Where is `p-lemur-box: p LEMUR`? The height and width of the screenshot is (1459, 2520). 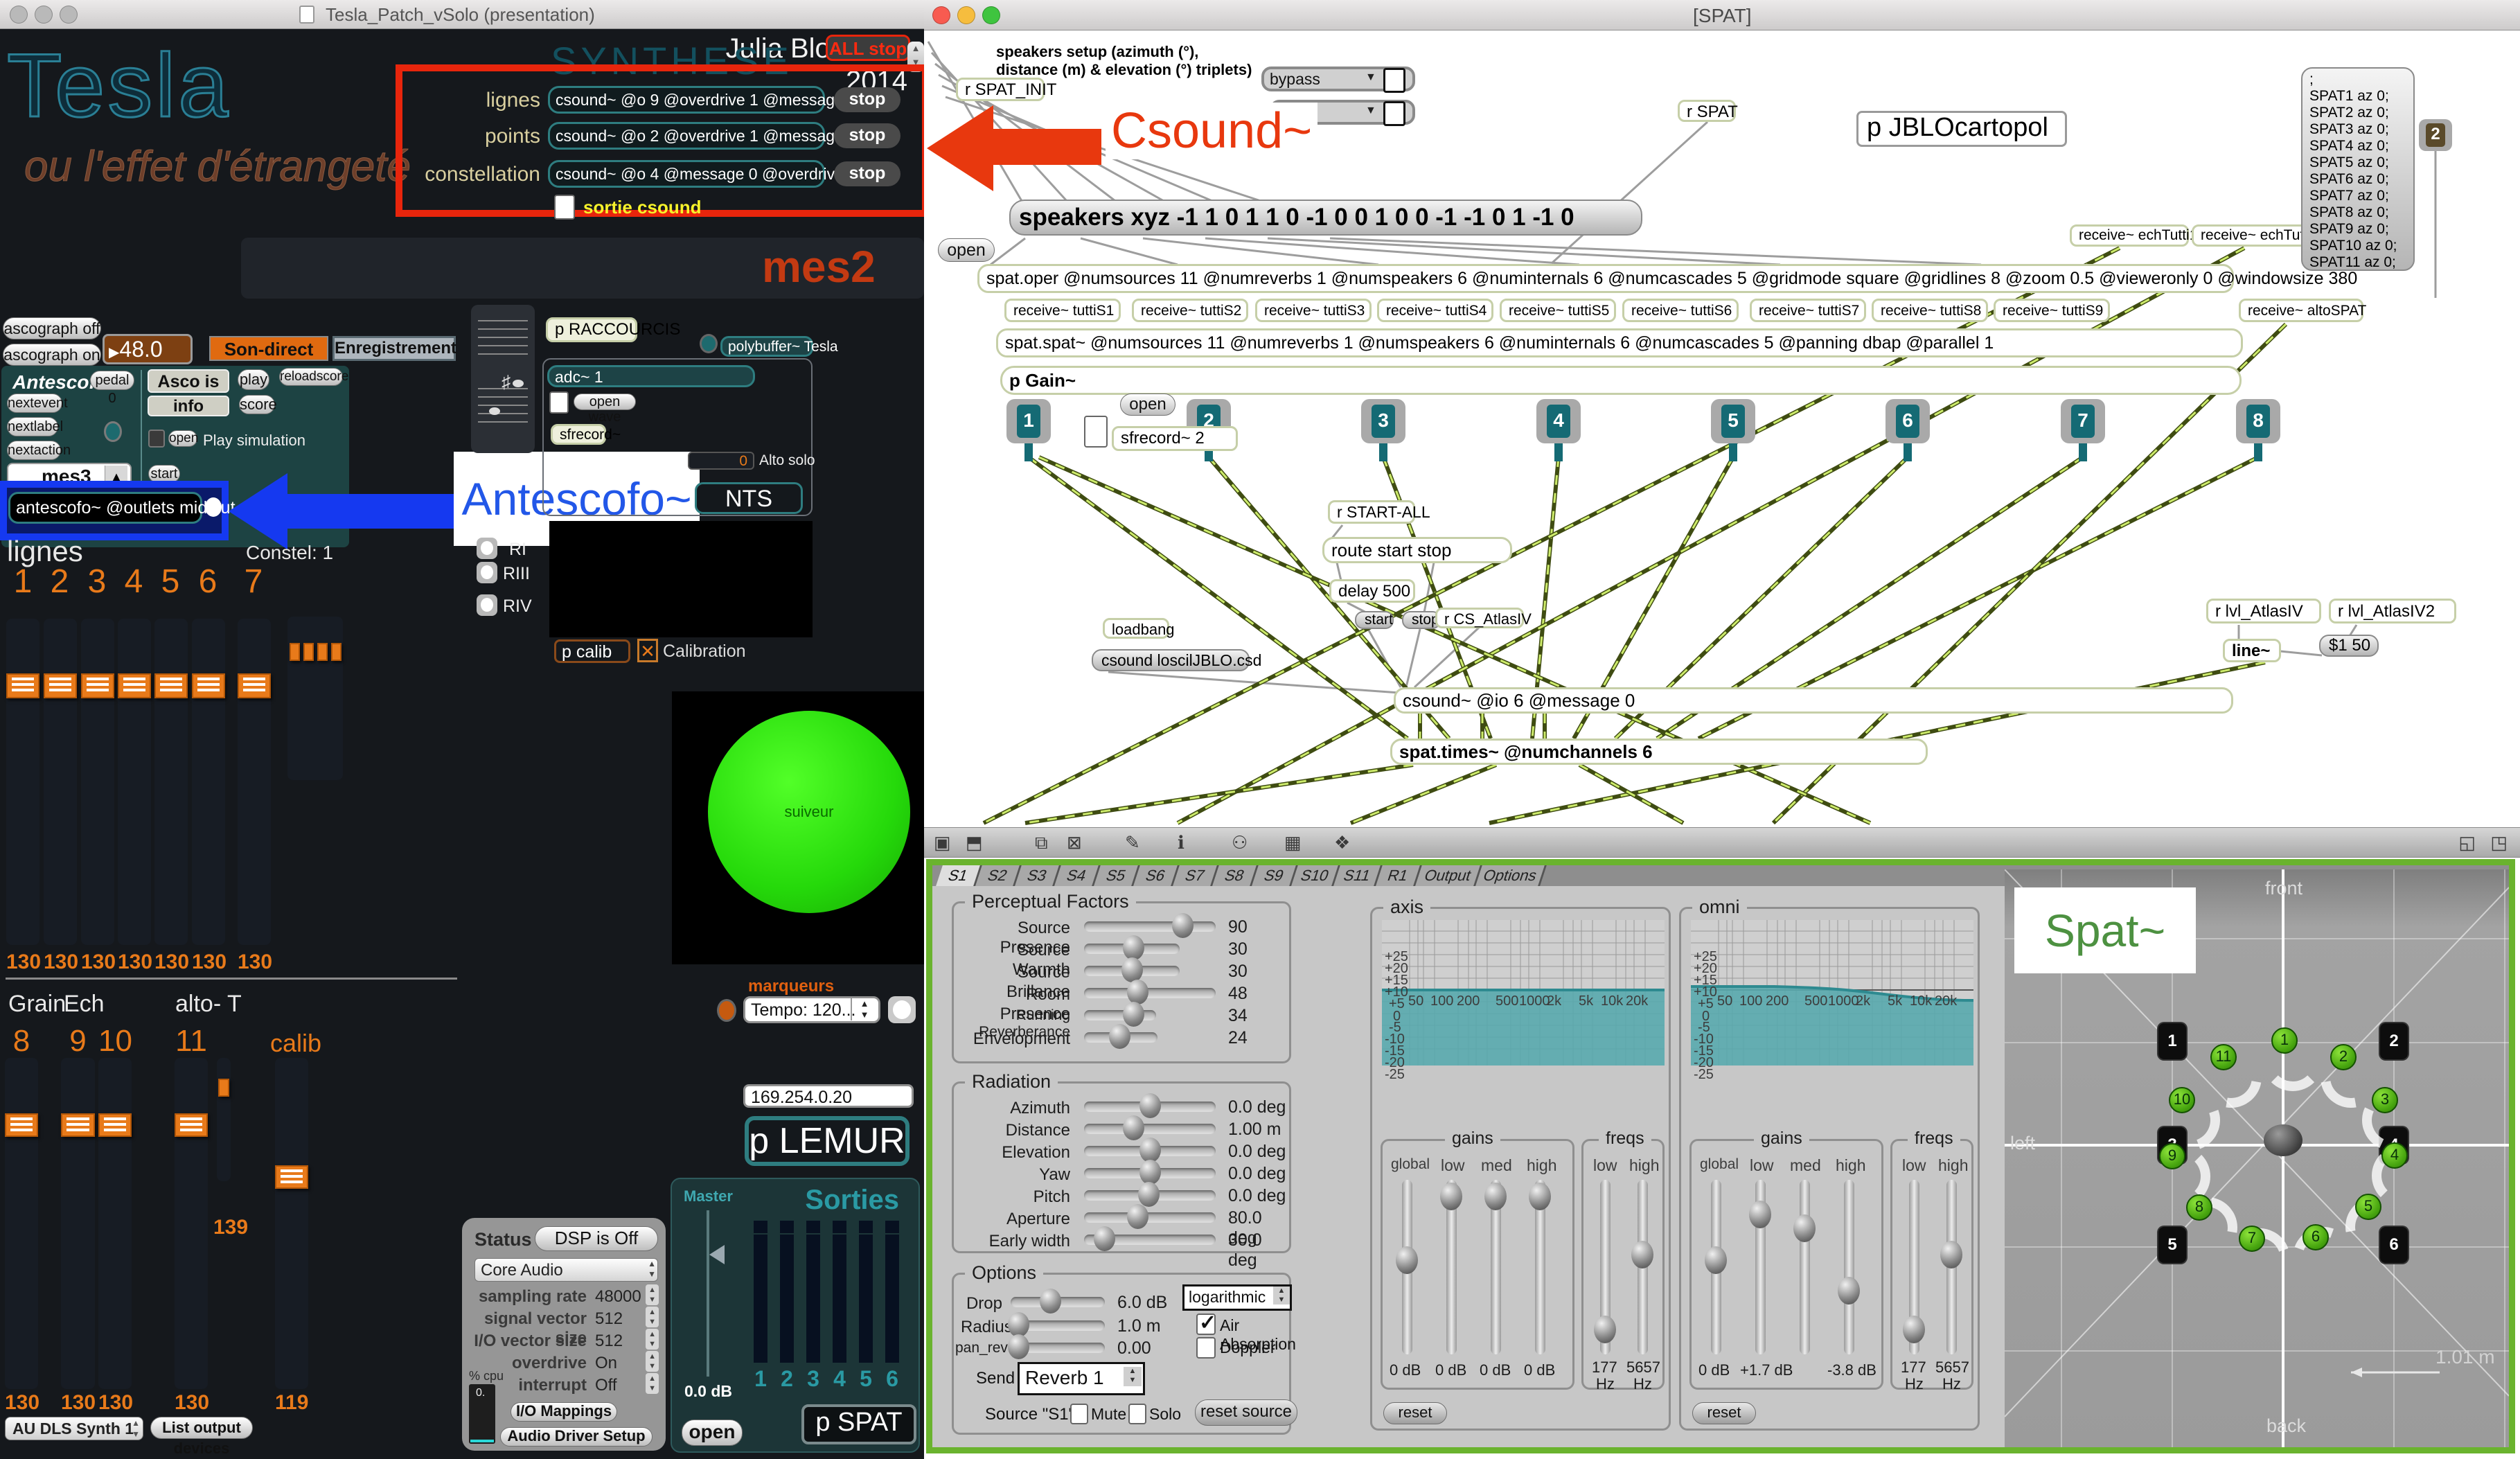 p-lemur-box: p LEMUR is located at coordinates (827, 1141).